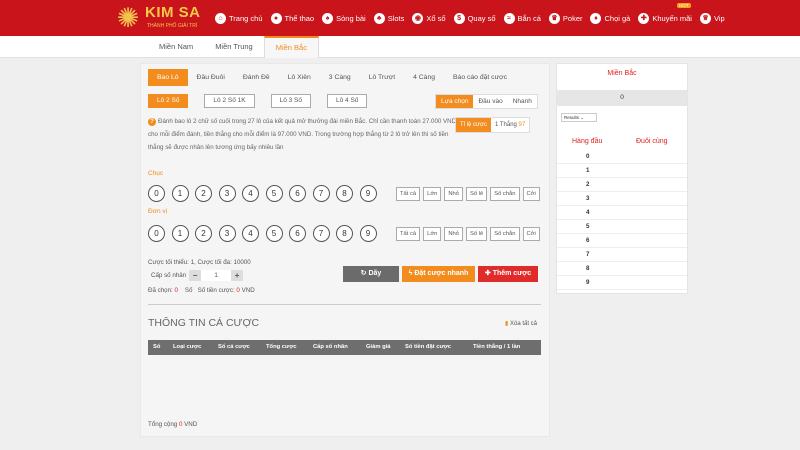 The image size is (800, 450). Describe the element at coordinates (455, 101) in the screenshot. I see `mode-select-button: Lựa chọn` at that location.